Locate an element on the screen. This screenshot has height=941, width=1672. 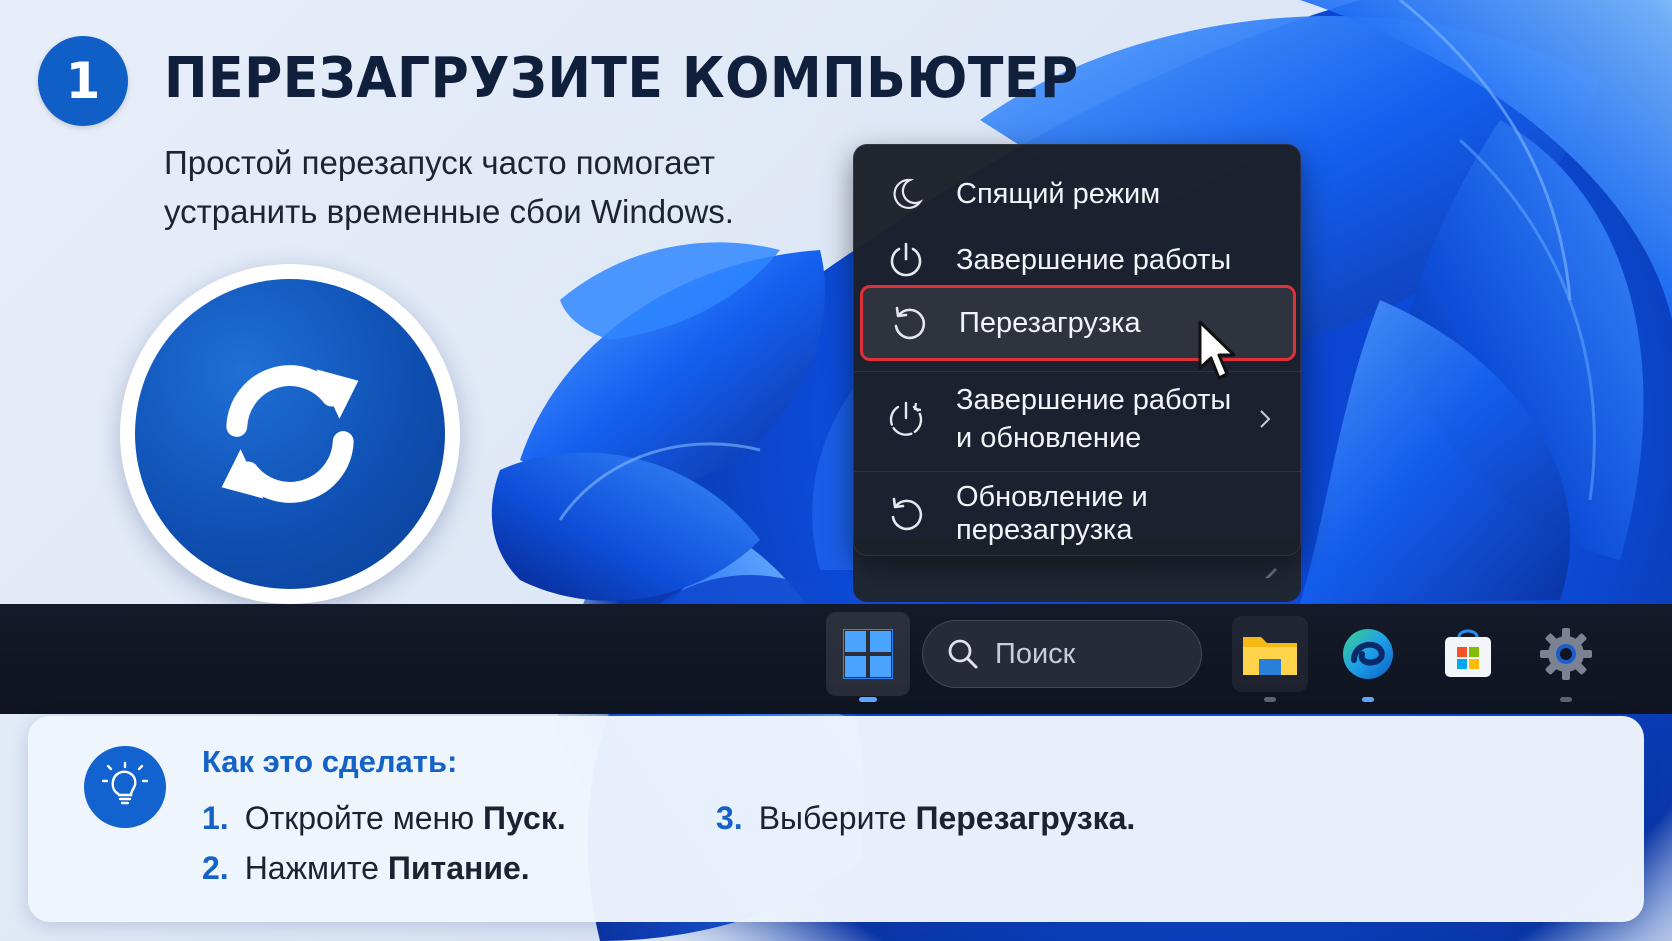
mouse-cursor-icon is located at coordinates (1217, 350).